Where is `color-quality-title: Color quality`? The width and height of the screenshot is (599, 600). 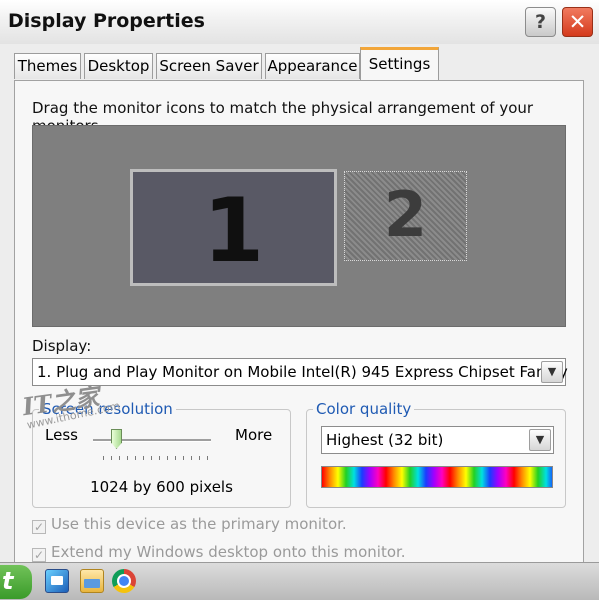 color-quality-title: Color quality is located at coordinates (364, 409).